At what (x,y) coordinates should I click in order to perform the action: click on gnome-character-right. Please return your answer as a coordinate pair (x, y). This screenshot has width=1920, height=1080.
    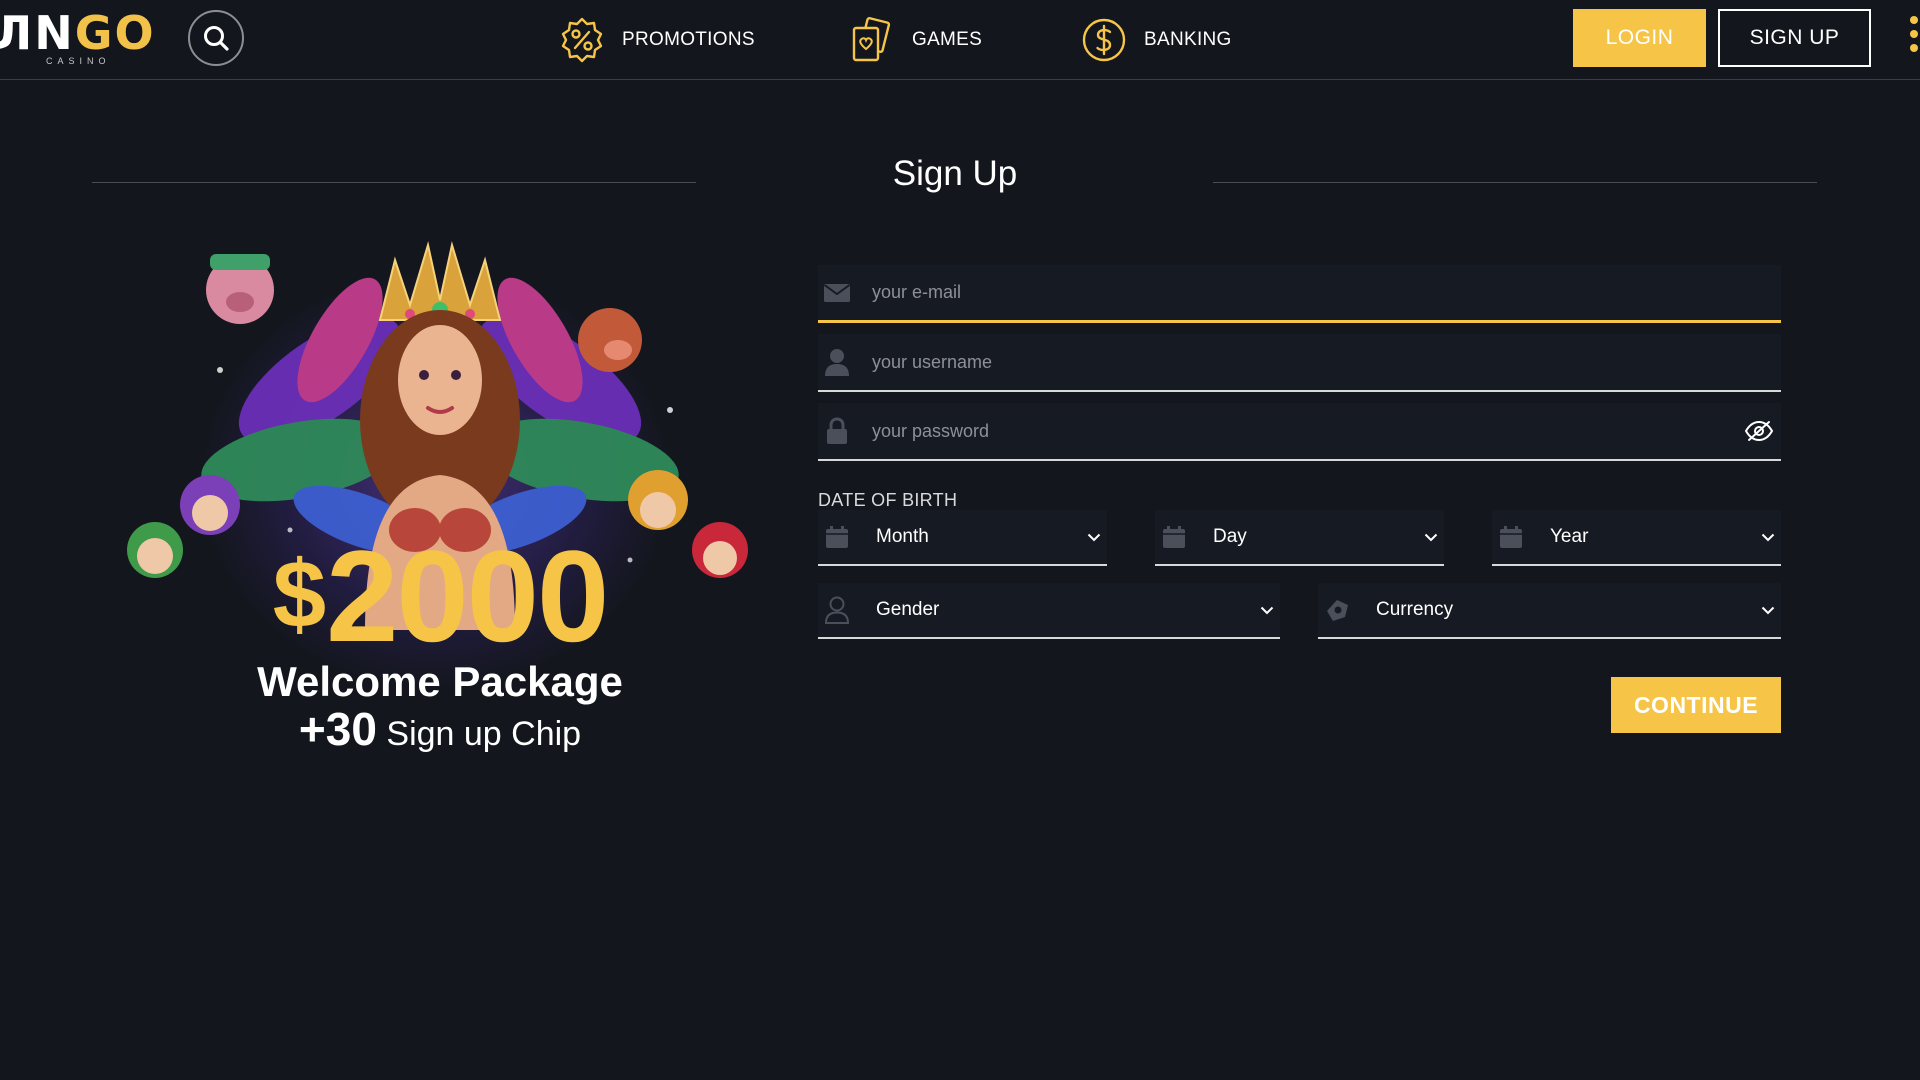
    Looking at the image, I should click on (658, 500).